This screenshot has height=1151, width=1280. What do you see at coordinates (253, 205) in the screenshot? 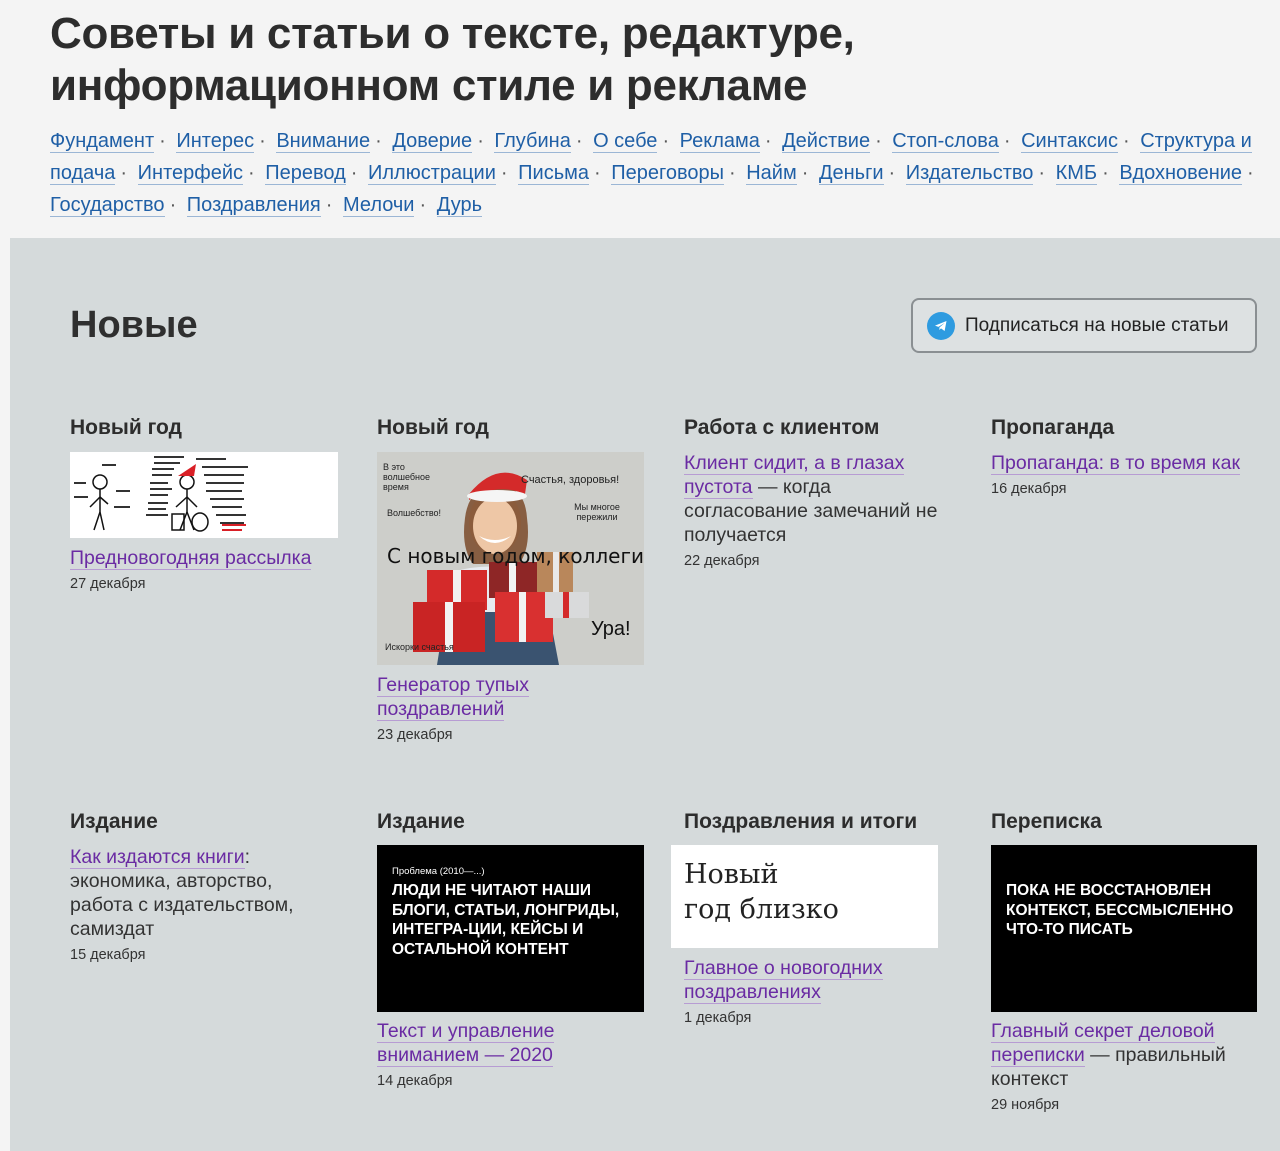
I see `tag-link: Поздравления` at bounding box center [253, 205].